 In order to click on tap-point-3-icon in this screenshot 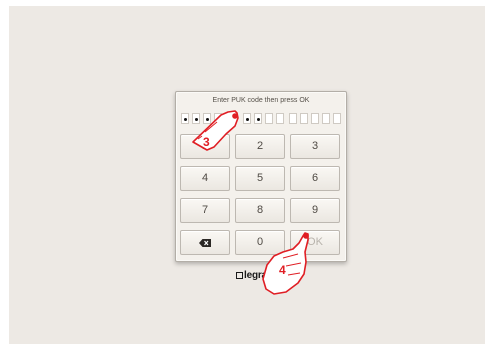, I will do `click(235, 116)`.